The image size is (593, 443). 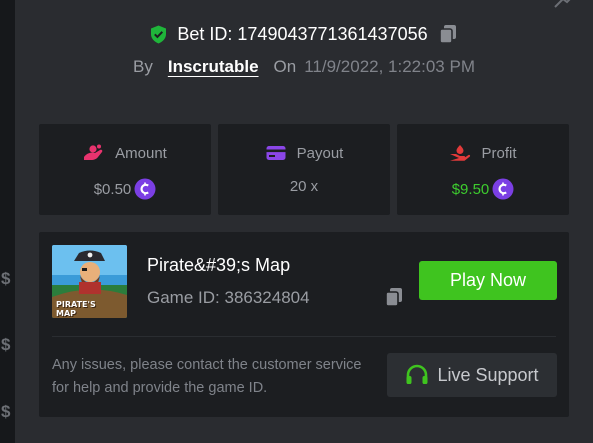 I want to click on game-id-text: Game ID: 386324804, so click(x=228, y=298).